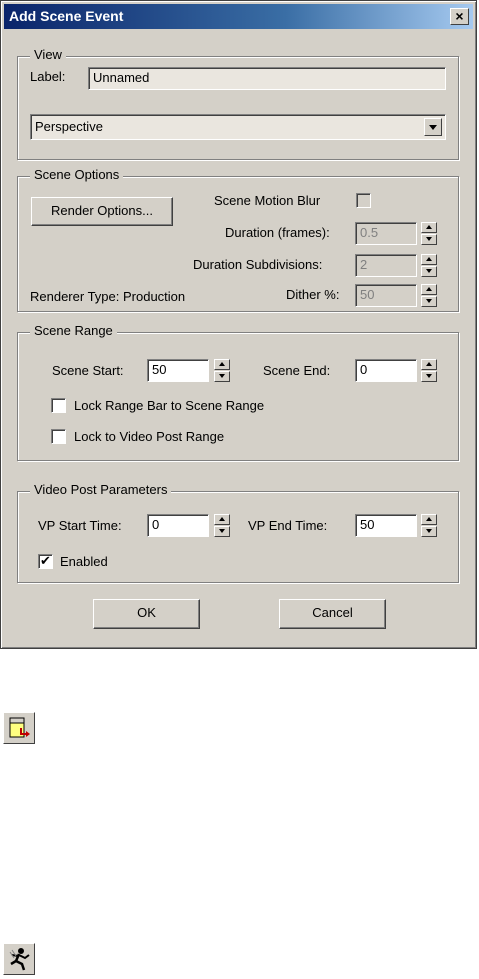  Describe the element at coordinates (386, 265) in the screenshot. I see `duration-subdivisions-field: 2` at that location.